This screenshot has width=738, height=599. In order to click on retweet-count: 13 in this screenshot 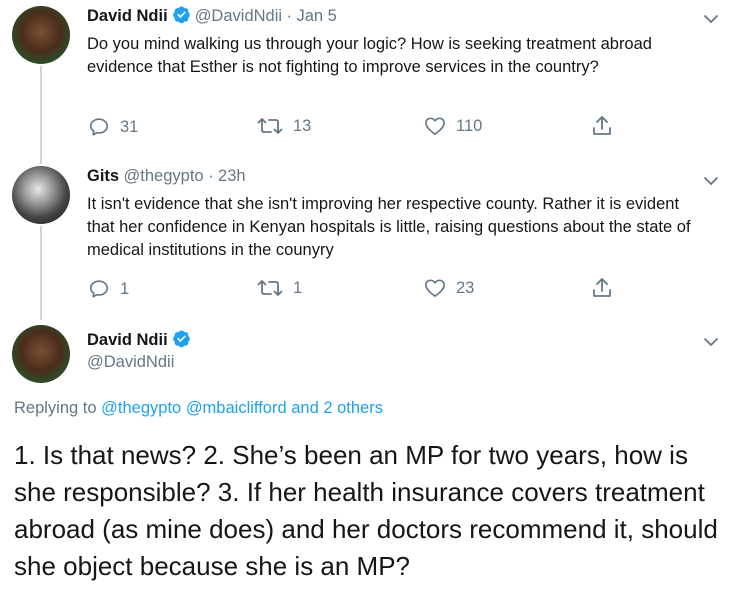, I will do `click(302, 125)`.